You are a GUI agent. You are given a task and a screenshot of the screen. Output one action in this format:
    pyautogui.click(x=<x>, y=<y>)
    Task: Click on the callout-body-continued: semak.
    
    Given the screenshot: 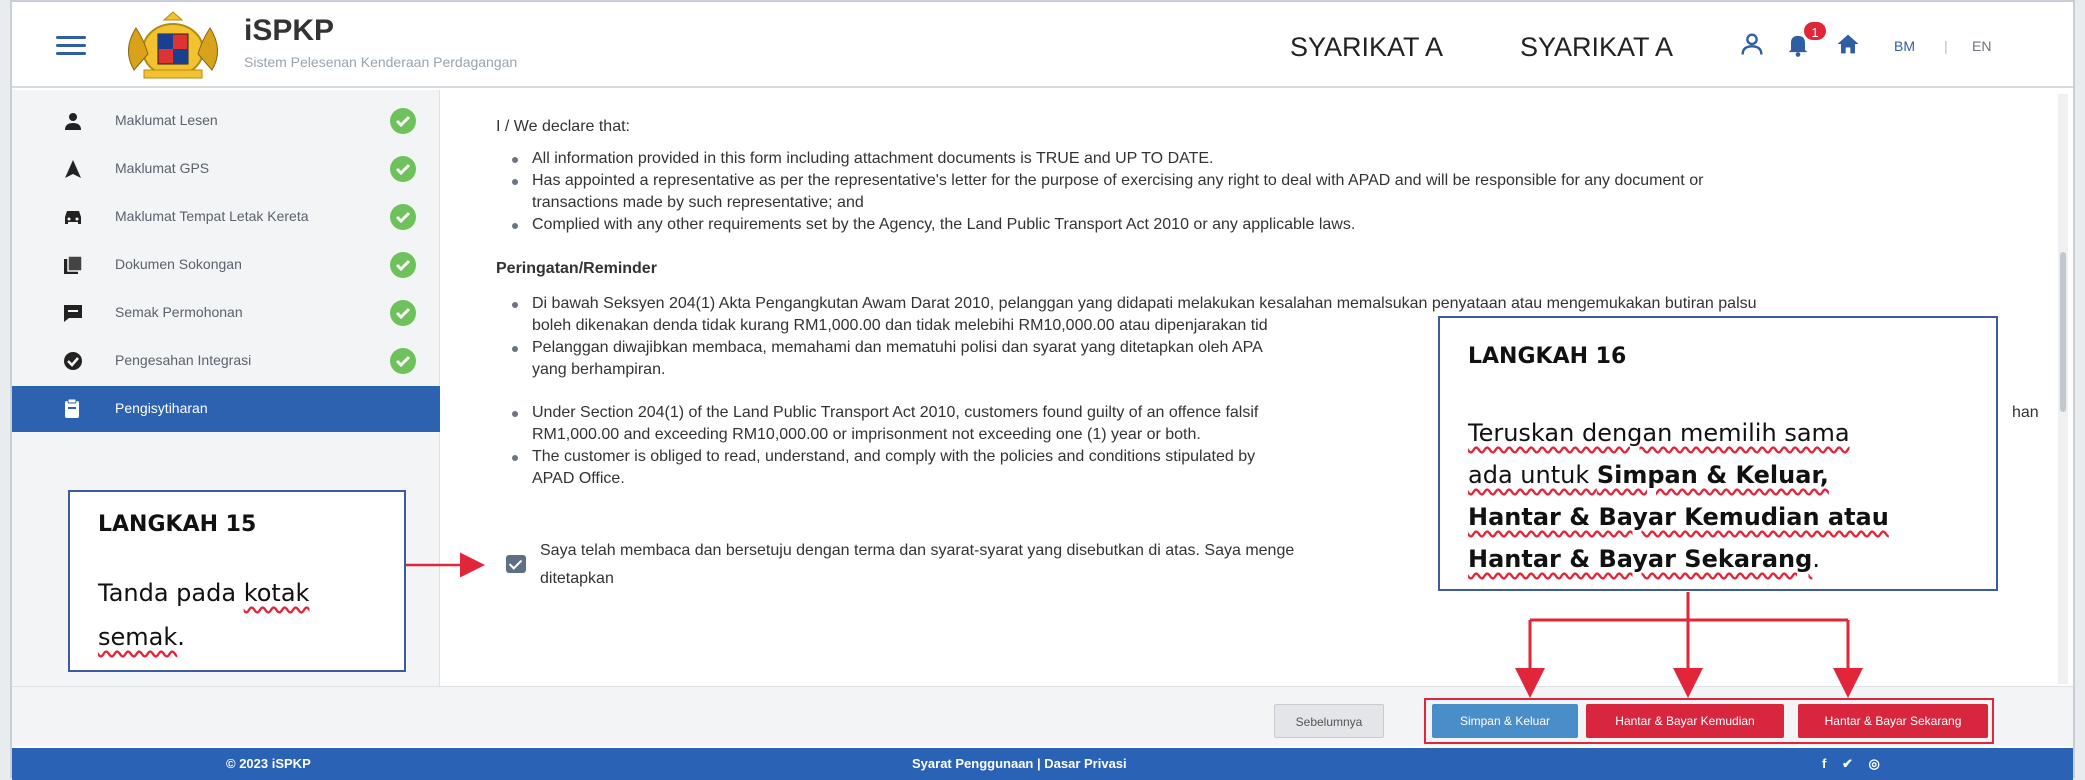 What is the action you would take?
    pyautogui.click(x=141, y=637)
    